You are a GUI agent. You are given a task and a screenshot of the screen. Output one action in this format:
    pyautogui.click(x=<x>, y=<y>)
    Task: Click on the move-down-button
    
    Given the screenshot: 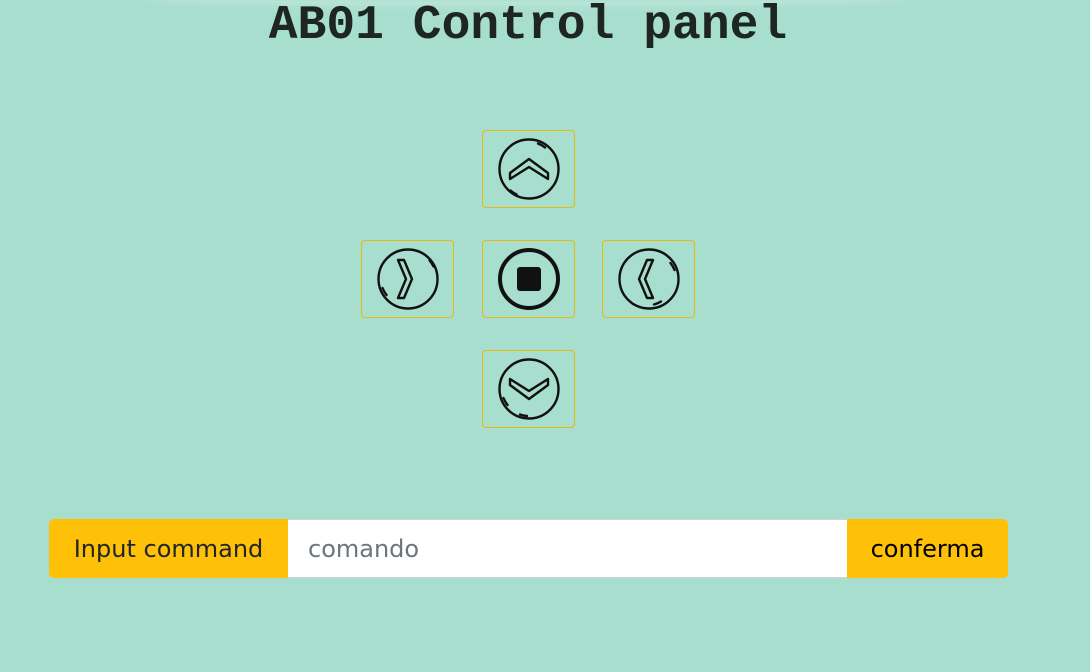 What is the action you would take?
    pyautogui.click(x=528, y=389)
    